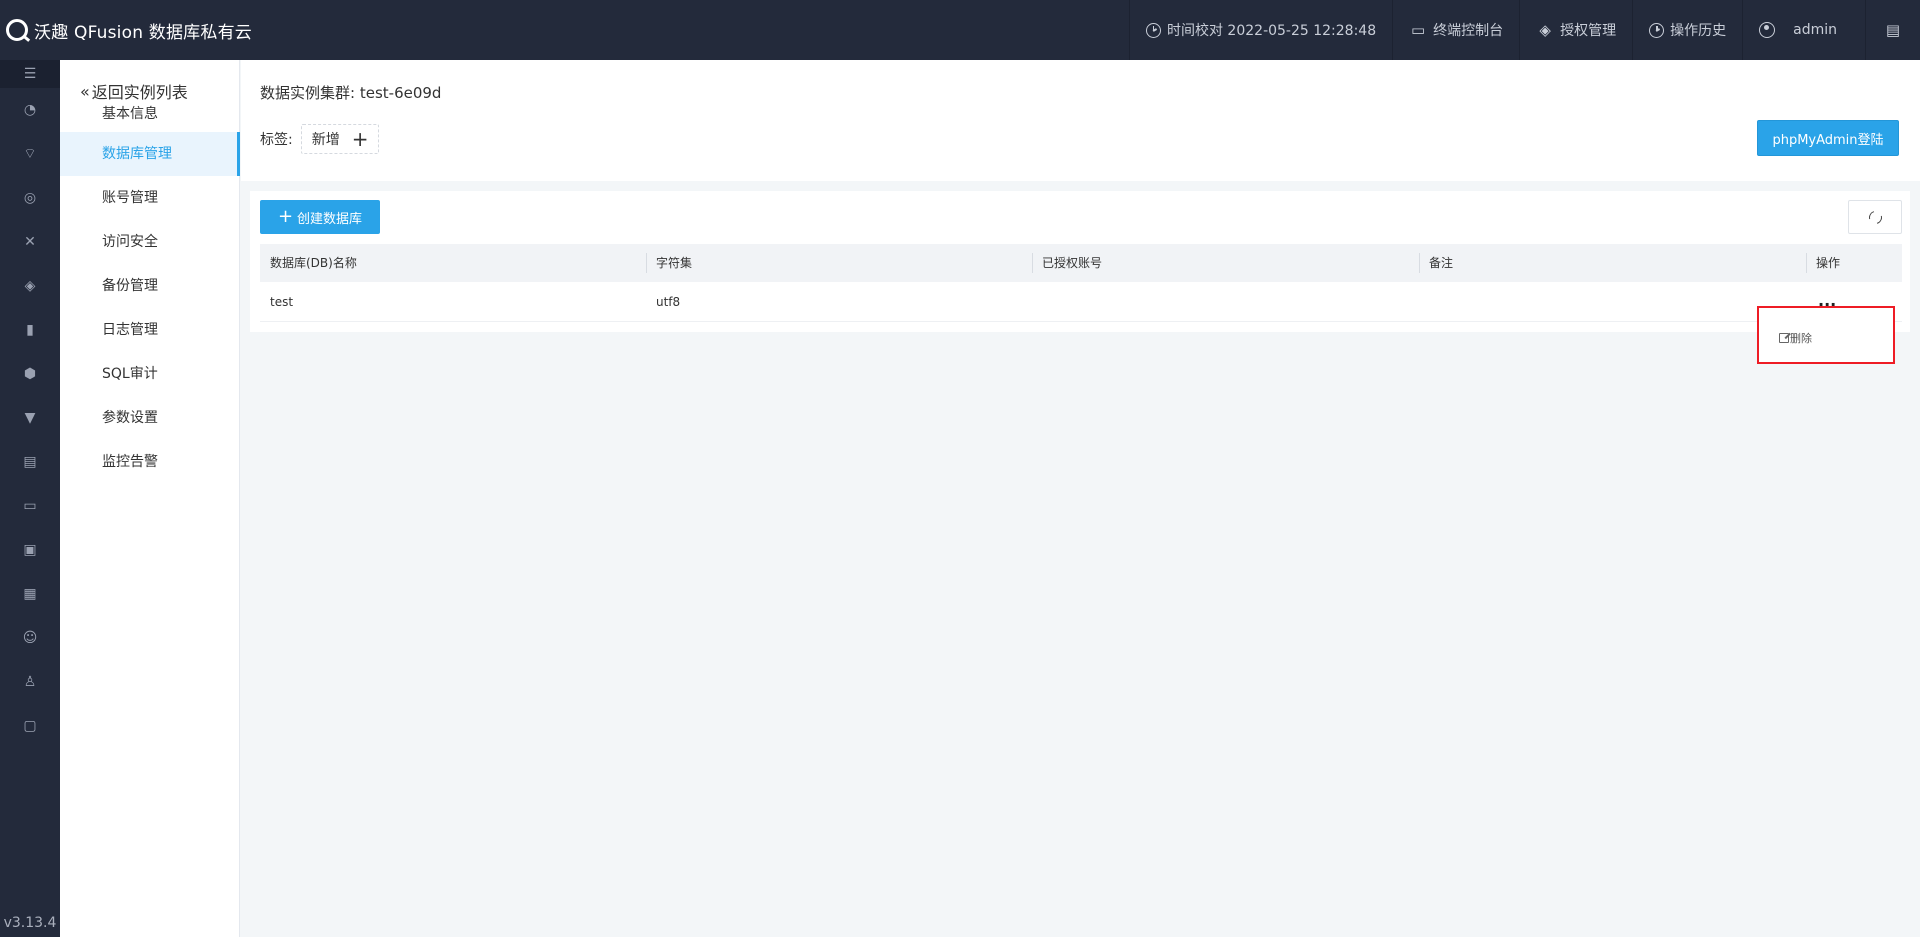 Image resolution: width=1920 pixels, height=937 pixels. Describe the element at coordinates (139, 92) in the screenshot. I see `back-label: 返回实例列表` at that location.